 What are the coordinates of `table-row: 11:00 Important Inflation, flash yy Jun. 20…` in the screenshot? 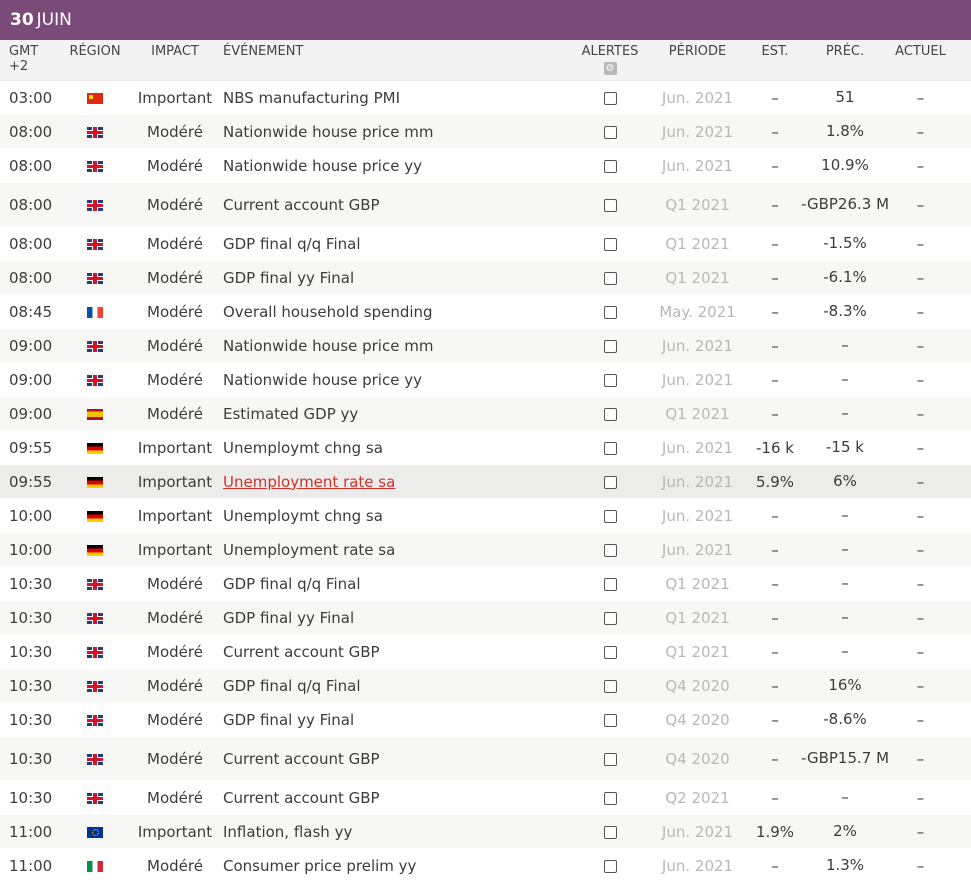 It's located at (485, 832).